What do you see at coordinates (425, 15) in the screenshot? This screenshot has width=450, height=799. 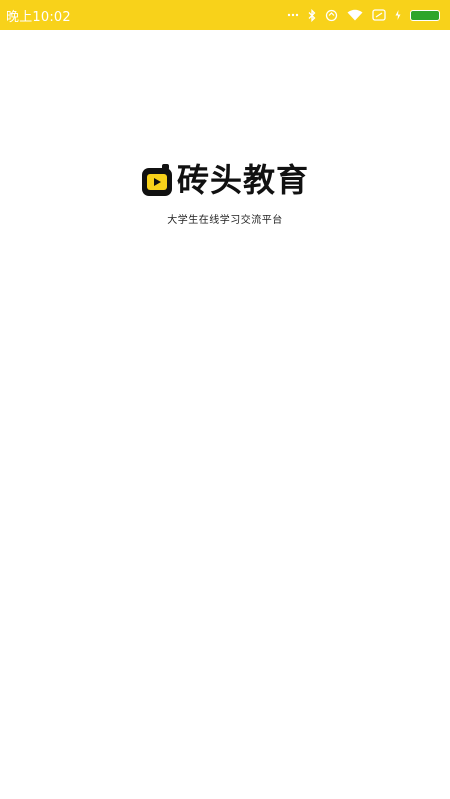 I see `battery-icon` at bounding box center [425, 15].